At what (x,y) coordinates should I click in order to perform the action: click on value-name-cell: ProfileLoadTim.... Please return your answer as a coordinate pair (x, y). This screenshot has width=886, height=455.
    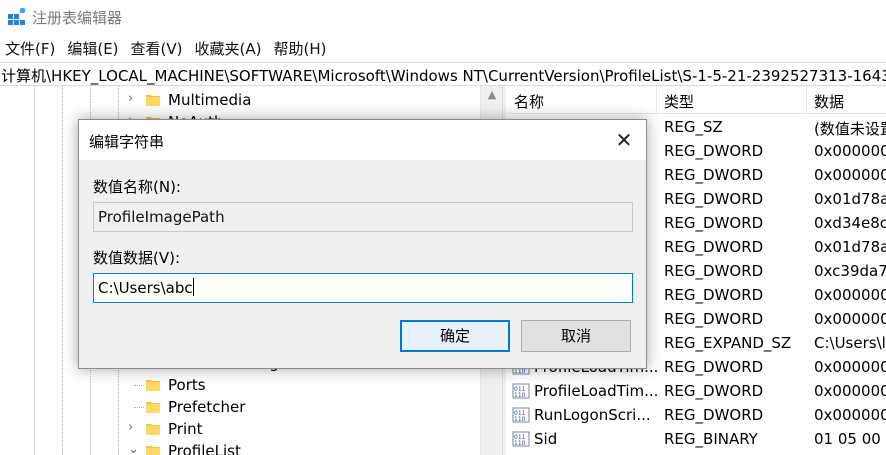
    Looking at the image, I should click on (596, 391).